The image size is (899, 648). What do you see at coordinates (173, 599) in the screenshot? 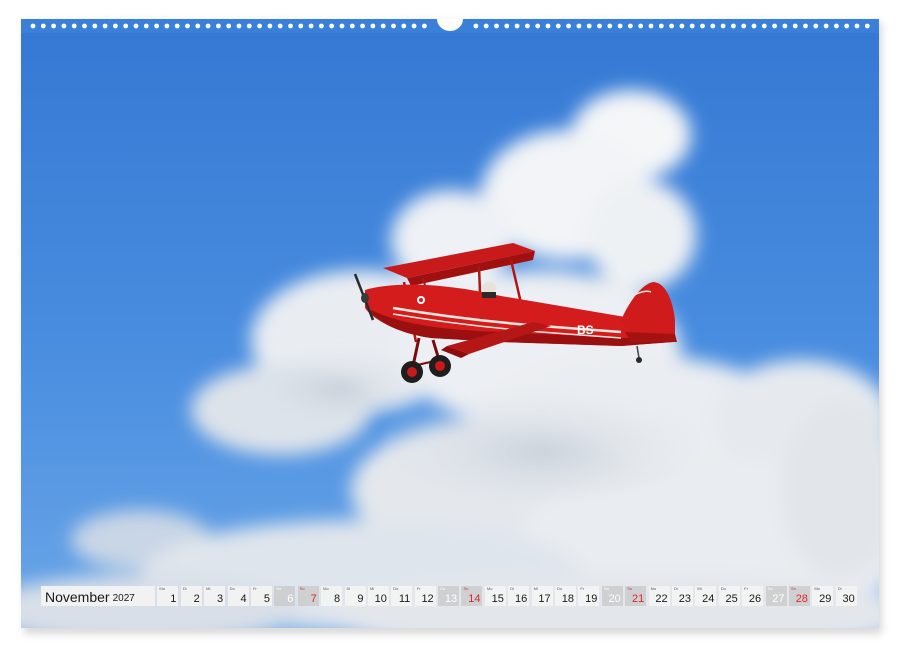
I see `day-number: 1` at bounding box center [173, 599].